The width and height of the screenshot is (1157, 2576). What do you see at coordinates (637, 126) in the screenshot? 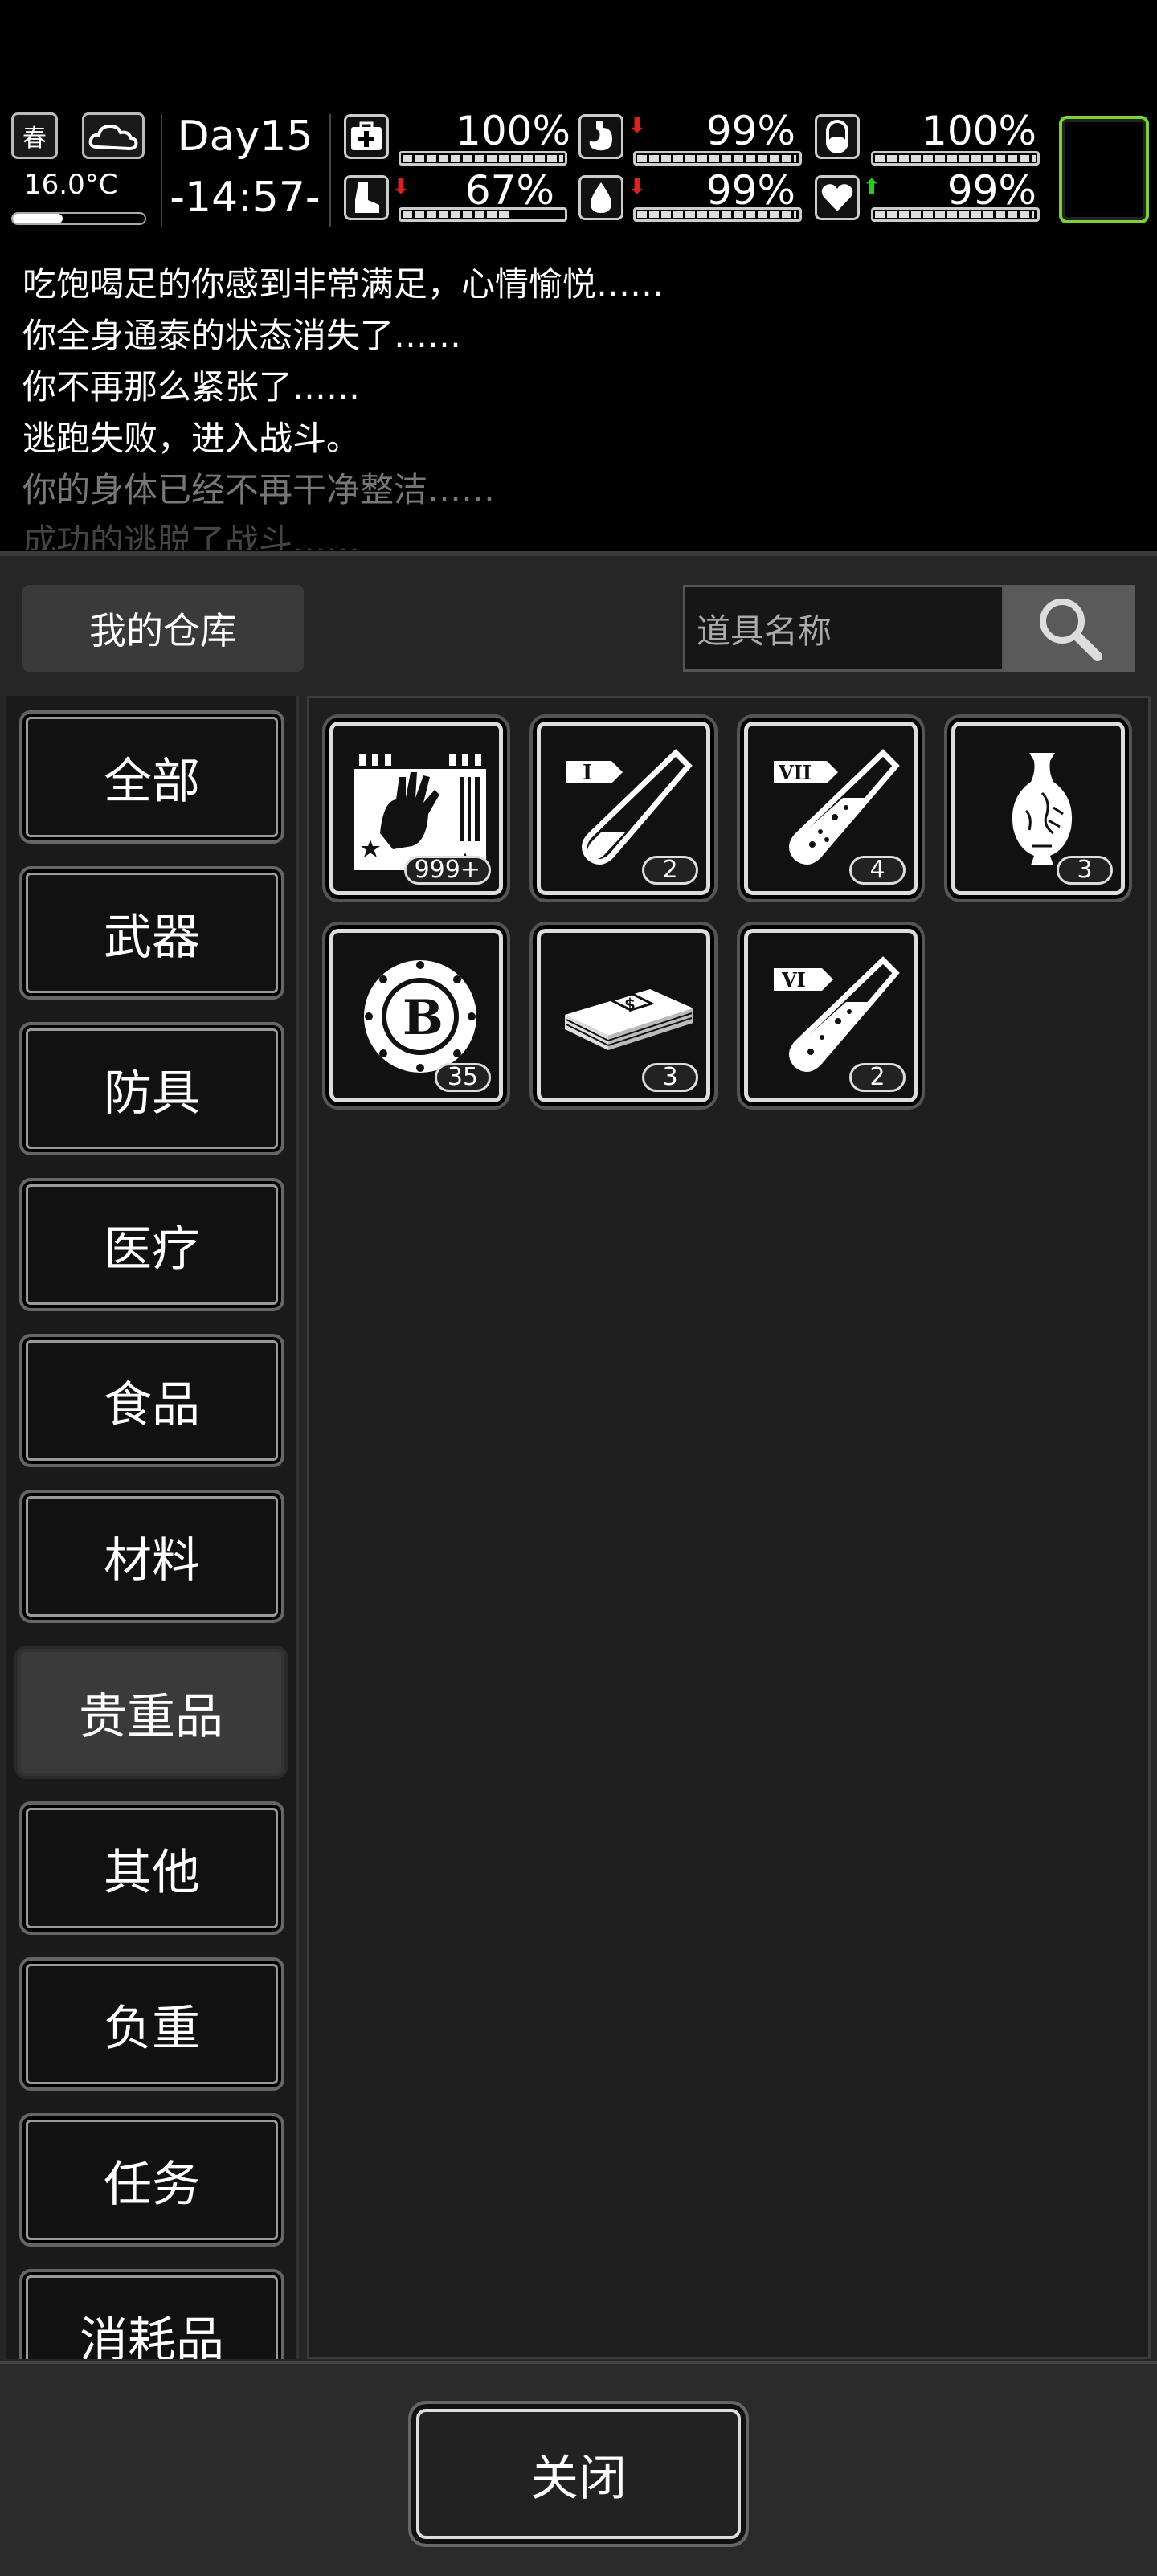
I see `hunger-trend-down-icon: ⬇` at bounding box center [637, 126].